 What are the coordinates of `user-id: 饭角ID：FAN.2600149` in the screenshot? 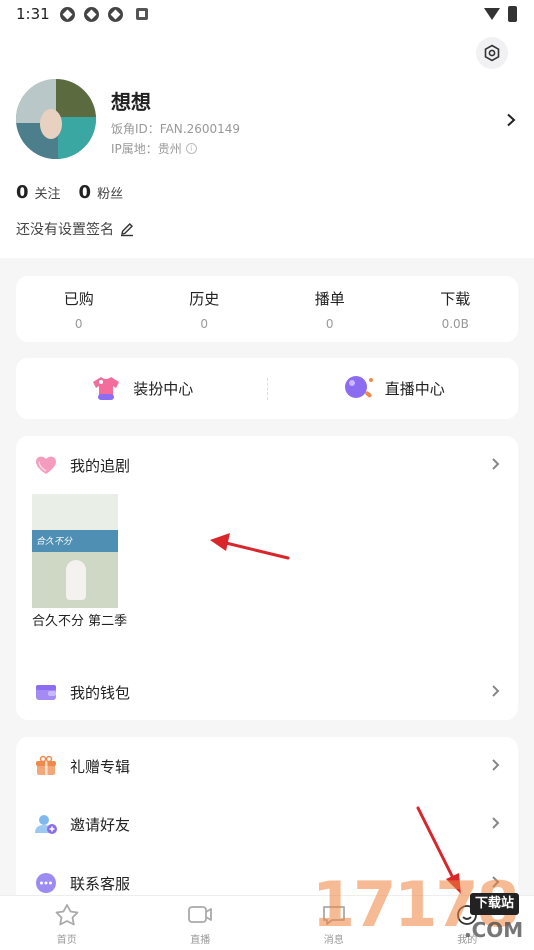 It's located at (176, 129).